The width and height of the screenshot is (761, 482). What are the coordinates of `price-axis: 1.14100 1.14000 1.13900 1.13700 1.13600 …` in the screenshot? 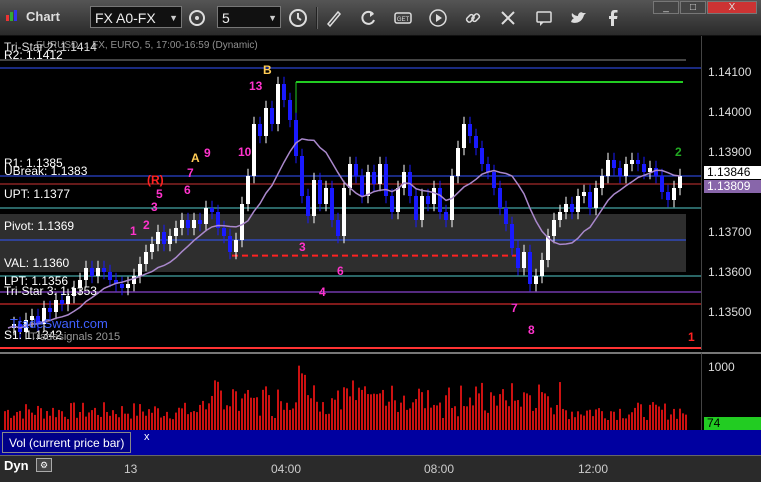 It's located at (731, 193).